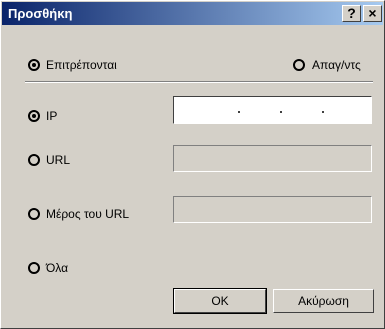 The height and width of the screenshot is (329, 385). Describe the element at coordinates (34, 268) in the screenshot. I see `all-radio` at that location.